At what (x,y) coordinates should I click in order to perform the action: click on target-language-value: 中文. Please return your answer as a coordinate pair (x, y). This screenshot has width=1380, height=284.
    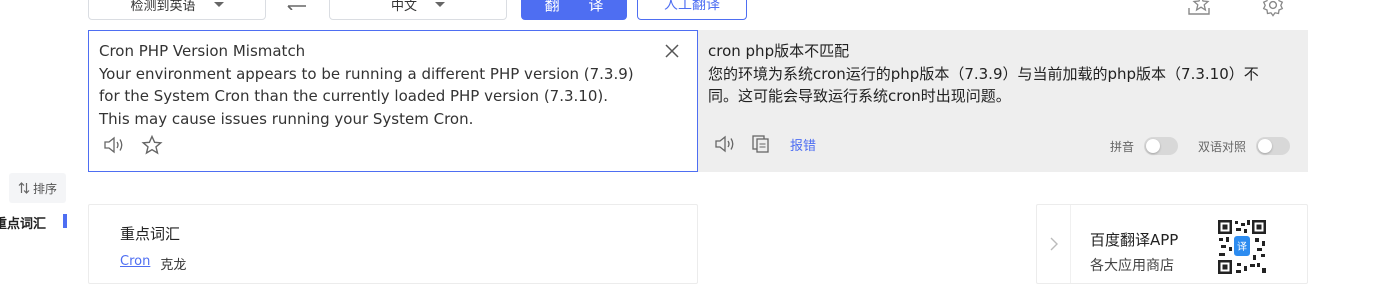
    Looking at the image, I should click on (403, 7).